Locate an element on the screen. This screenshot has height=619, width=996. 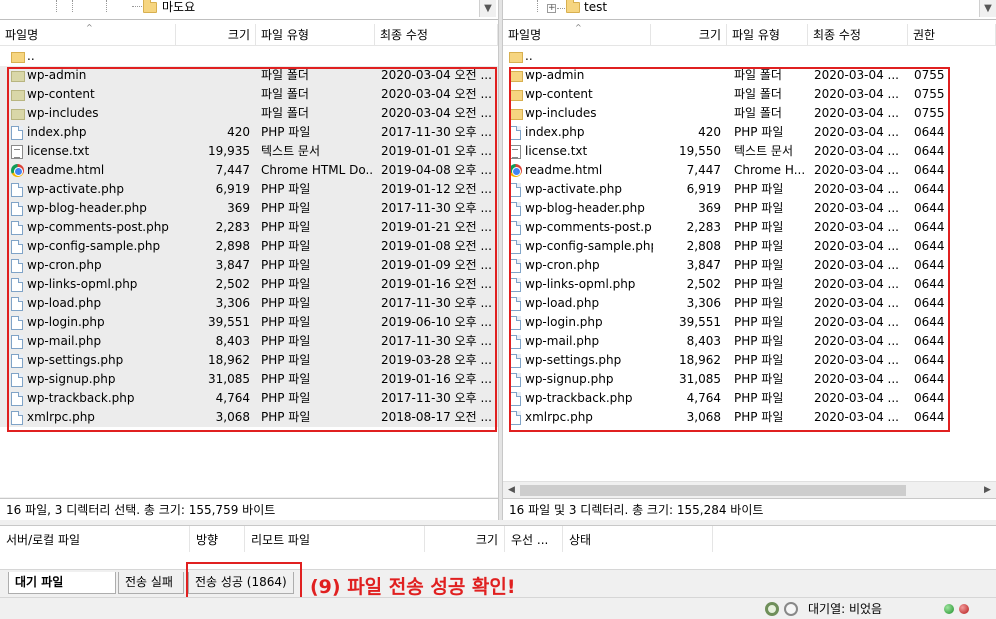
gear-icon is located at coordinates (772, 609).